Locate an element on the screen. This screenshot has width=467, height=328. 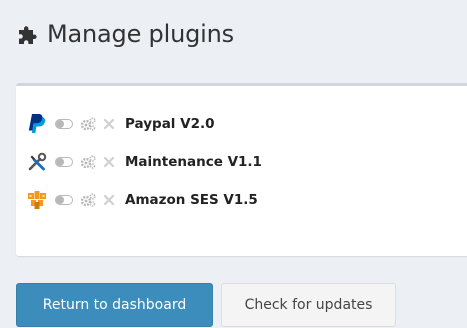
plugin-name: Paypal V2.0 is located at coordinates (170, 123).